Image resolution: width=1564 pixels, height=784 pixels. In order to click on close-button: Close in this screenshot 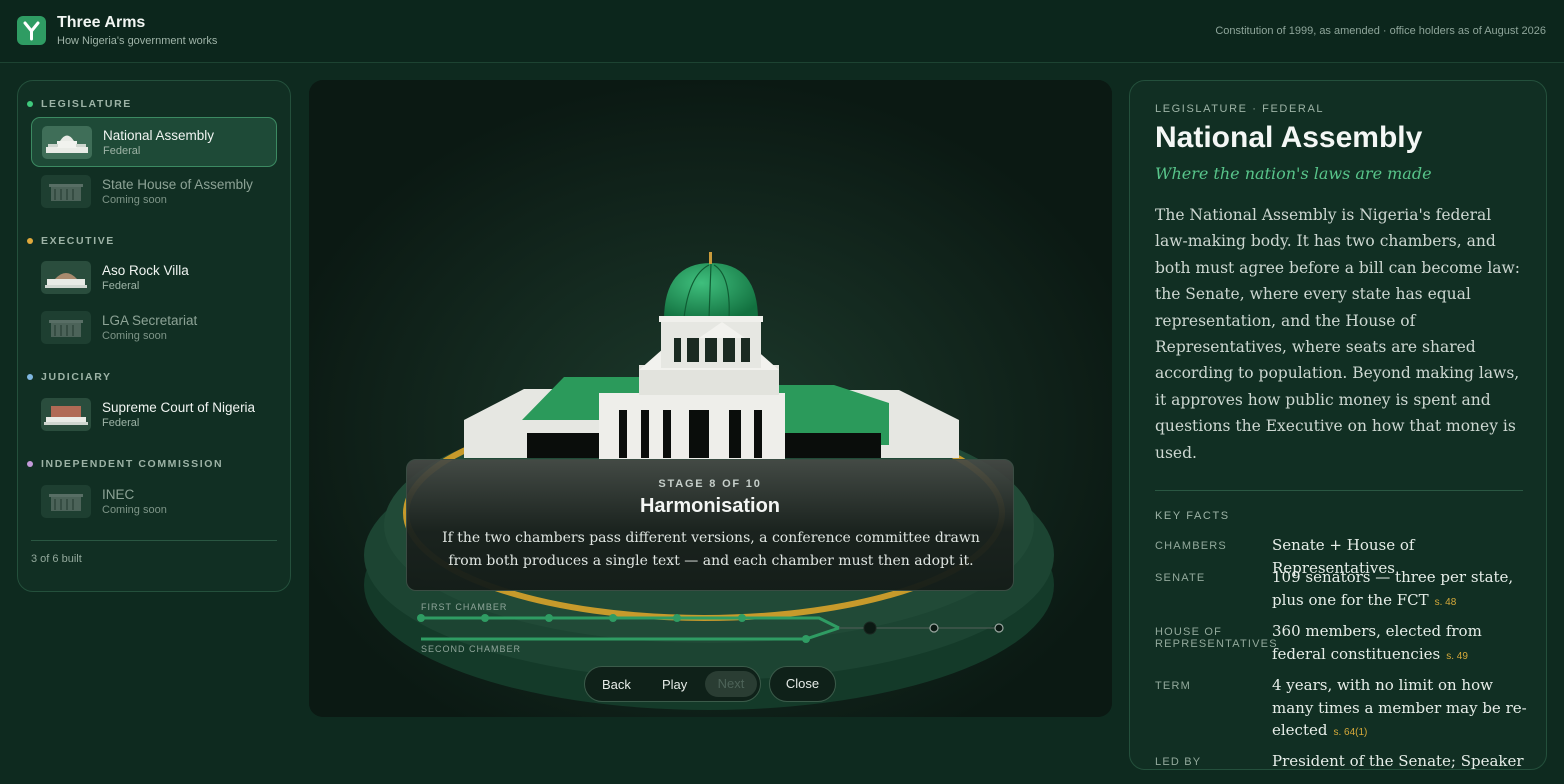, I will do `click(802, 684)`.